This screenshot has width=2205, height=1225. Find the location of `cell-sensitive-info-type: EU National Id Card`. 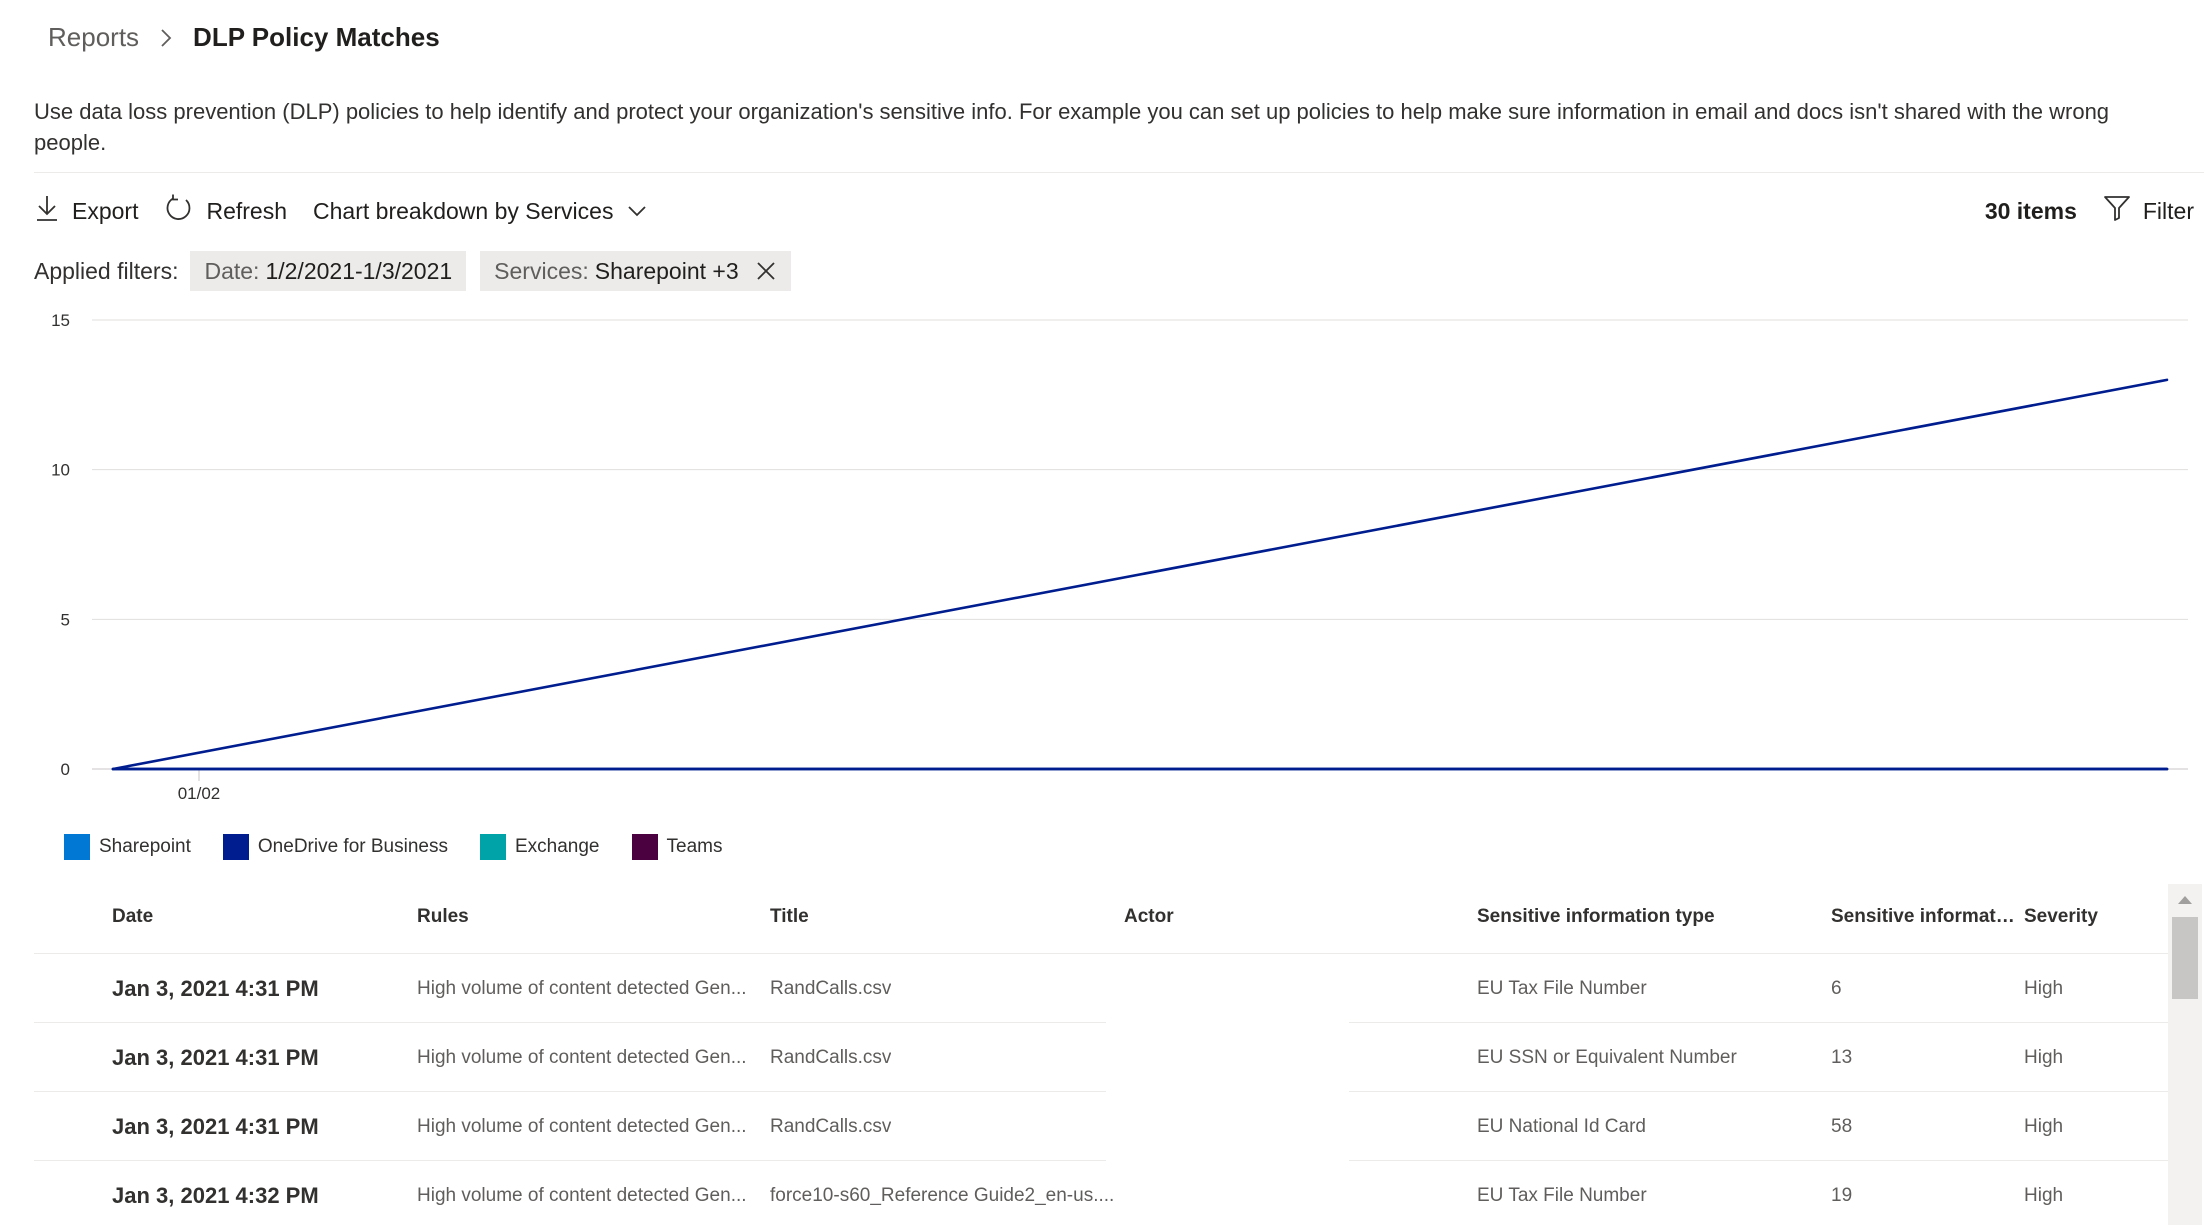

cell-sensitive-info-type: EU National Id Card is located at coordinates (1561, 1126).